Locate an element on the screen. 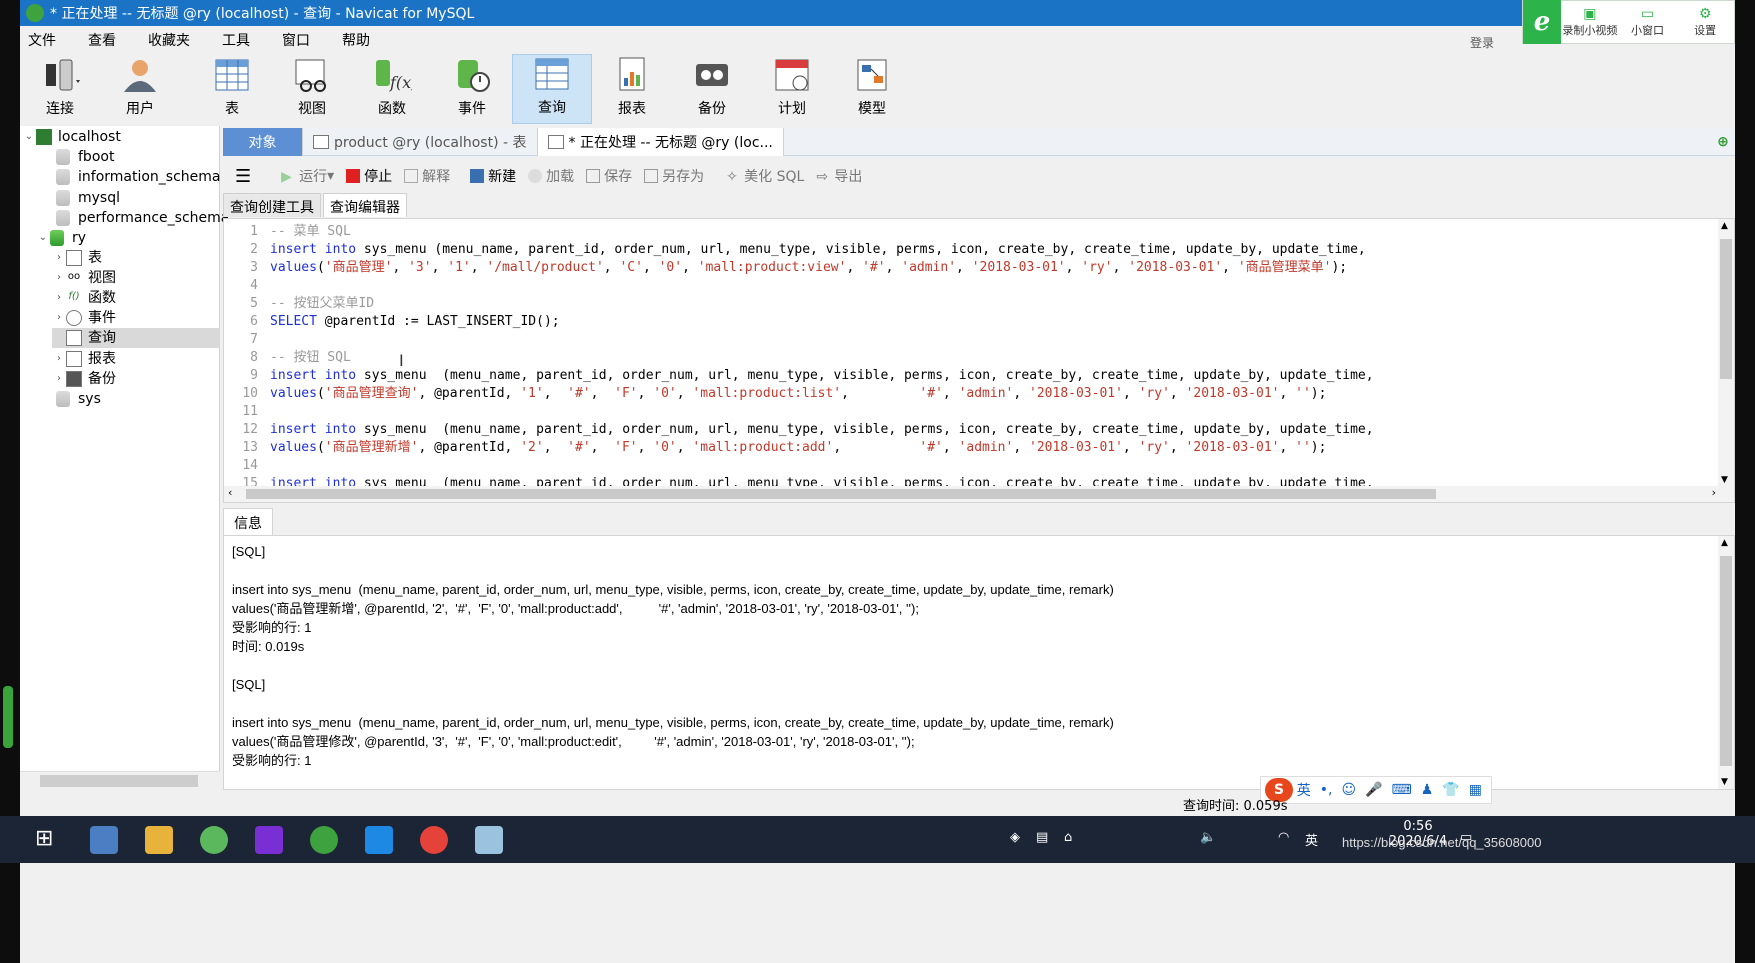 The height and width of the screenshot is (963, 1755). svg-text: f(x) is located at coordinates (400, 82).